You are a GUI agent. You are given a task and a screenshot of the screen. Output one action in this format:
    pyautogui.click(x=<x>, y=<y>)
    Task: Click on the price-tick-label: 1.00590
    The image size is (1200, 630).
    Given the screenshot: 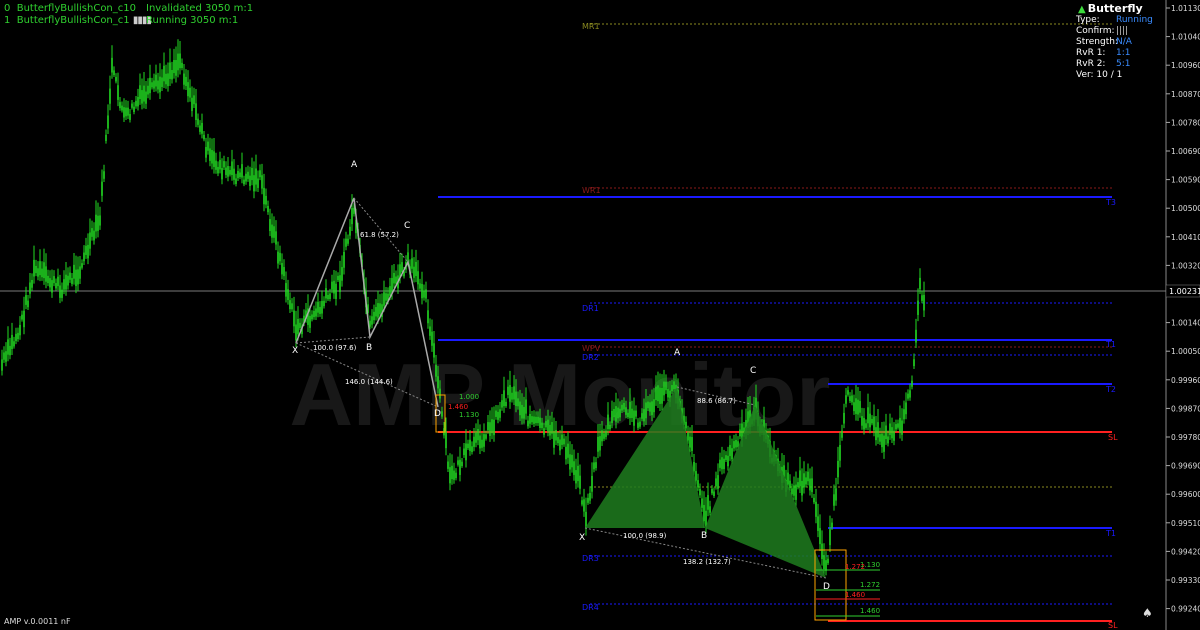 What is the action you would take?
    pyautogui.click(x=1185, y=180)
    